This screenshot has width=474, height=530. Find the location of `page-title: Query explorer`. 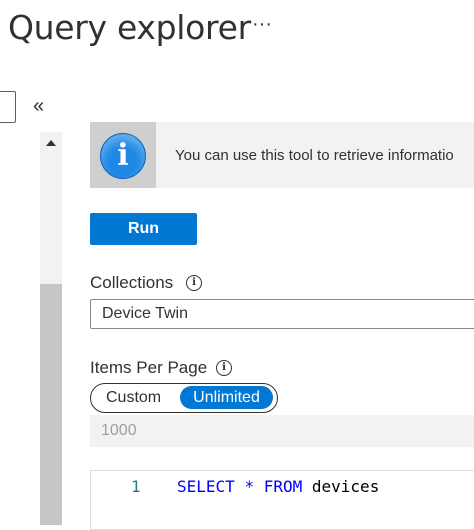

page-title: Query explorer is located at coordinates (129, 27).